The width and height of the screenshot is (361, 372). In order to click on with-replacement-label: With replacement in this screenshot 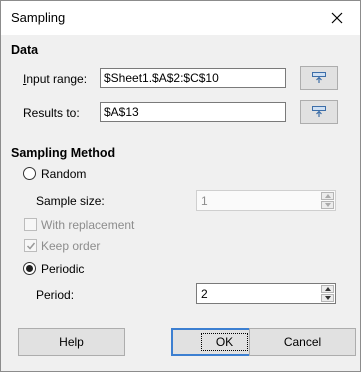, I will do `click(88, 225)`.